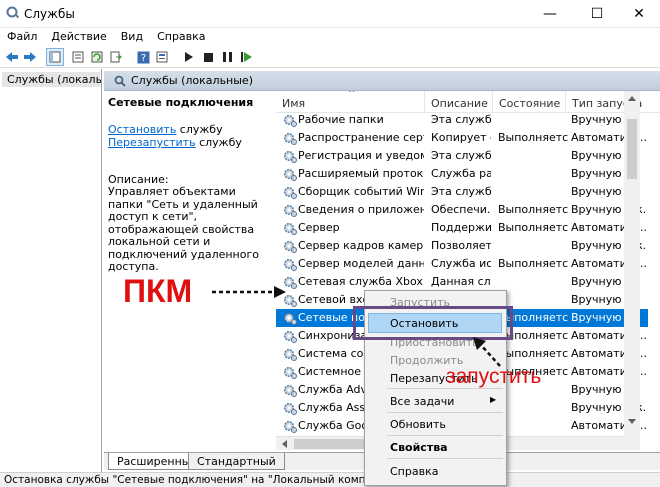  What do you see at coordinates (97, 57) in the screenshot?
I see `refresh-icon` at bounding box center [97, 57].